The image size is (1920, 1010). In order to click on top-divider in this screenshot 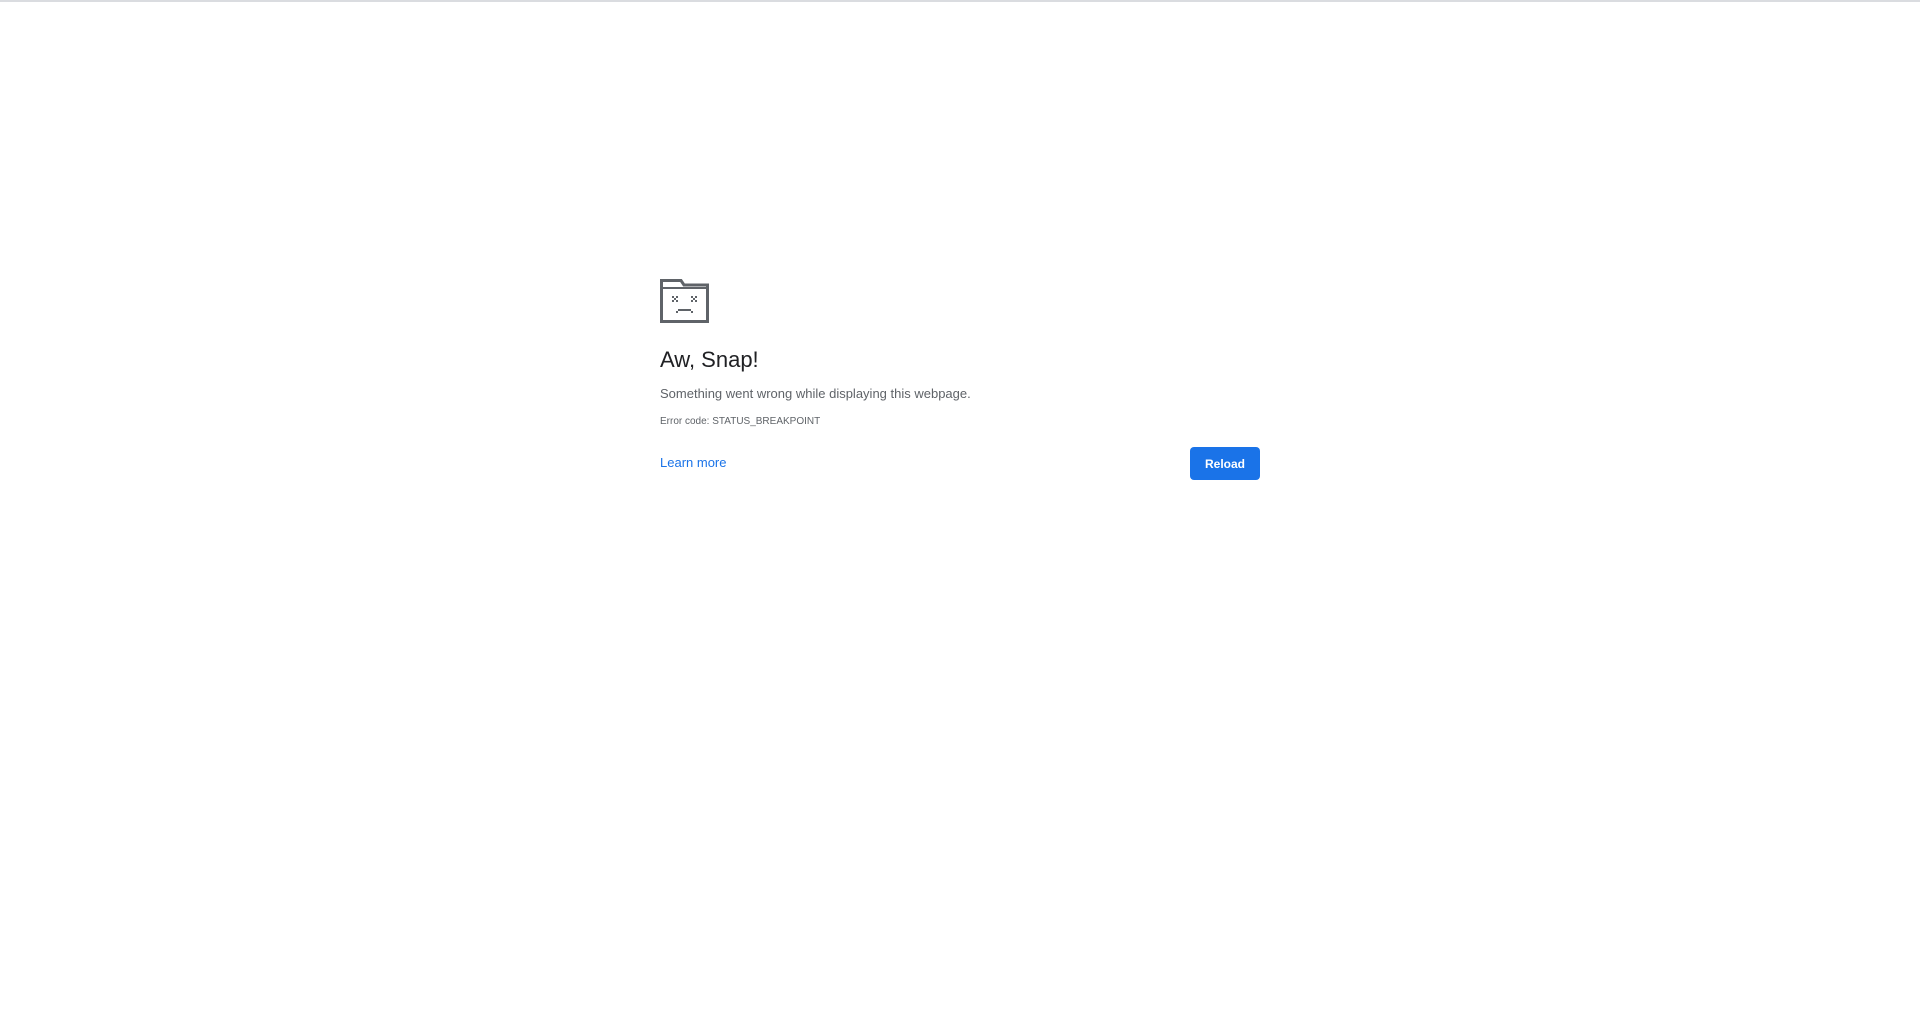, I will do `click(960, 1)`.